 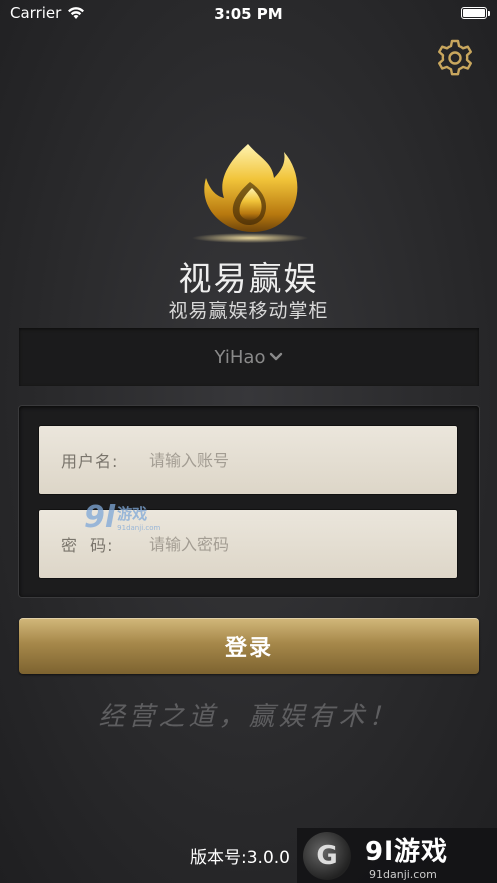 I want to click on password-label: 密 码:, so click(x=87, y=545).